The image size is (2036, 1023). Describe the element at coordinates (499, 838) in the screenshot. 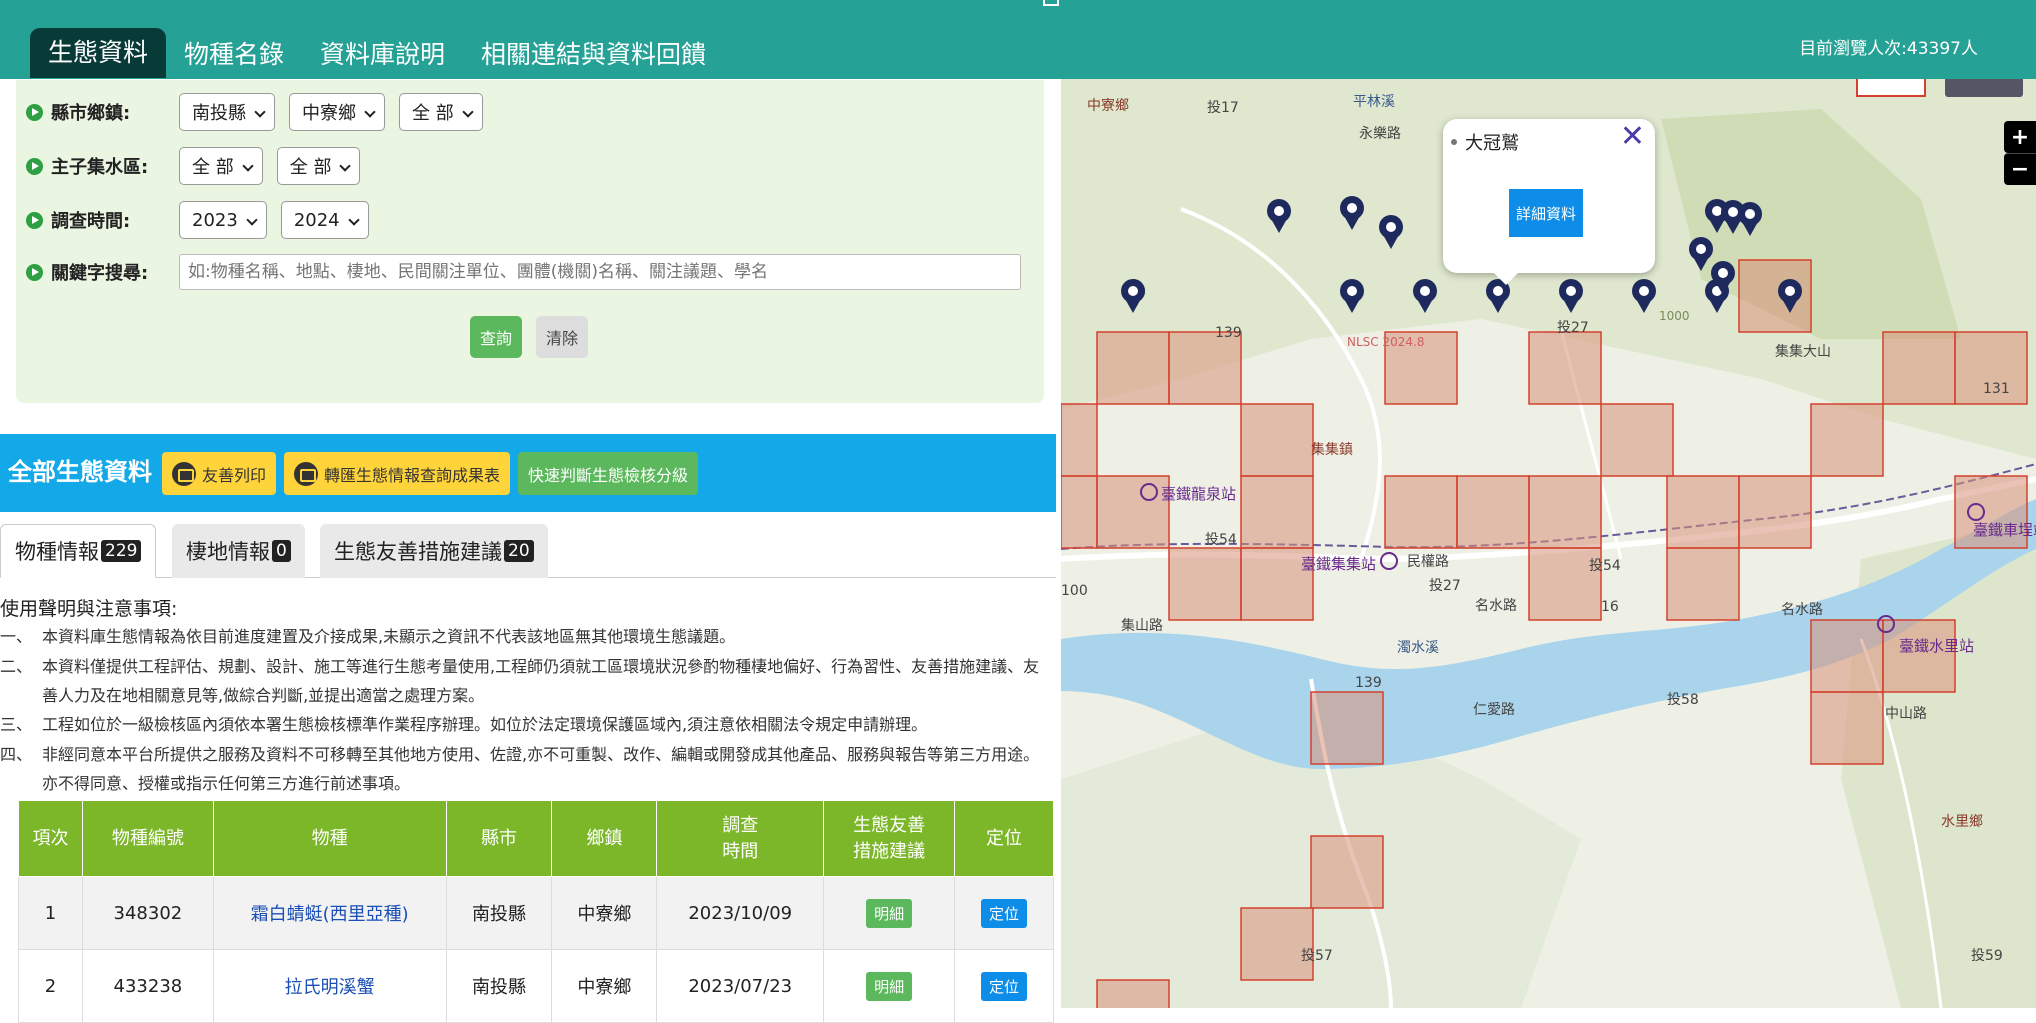

I see `col-header-county: 縣市` at that location.